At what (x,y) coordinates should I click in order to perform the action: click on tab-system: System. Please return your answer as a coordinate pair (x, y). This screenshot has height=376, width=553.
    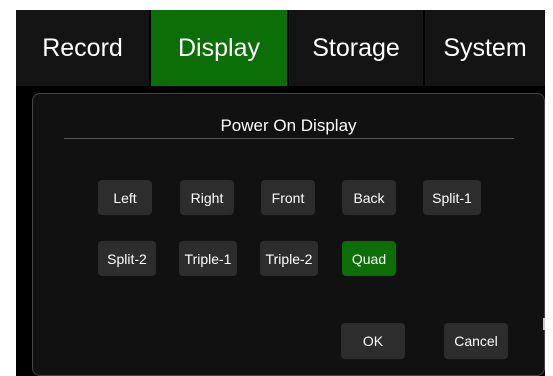
    Looking at the image, I should click on (485, 48).